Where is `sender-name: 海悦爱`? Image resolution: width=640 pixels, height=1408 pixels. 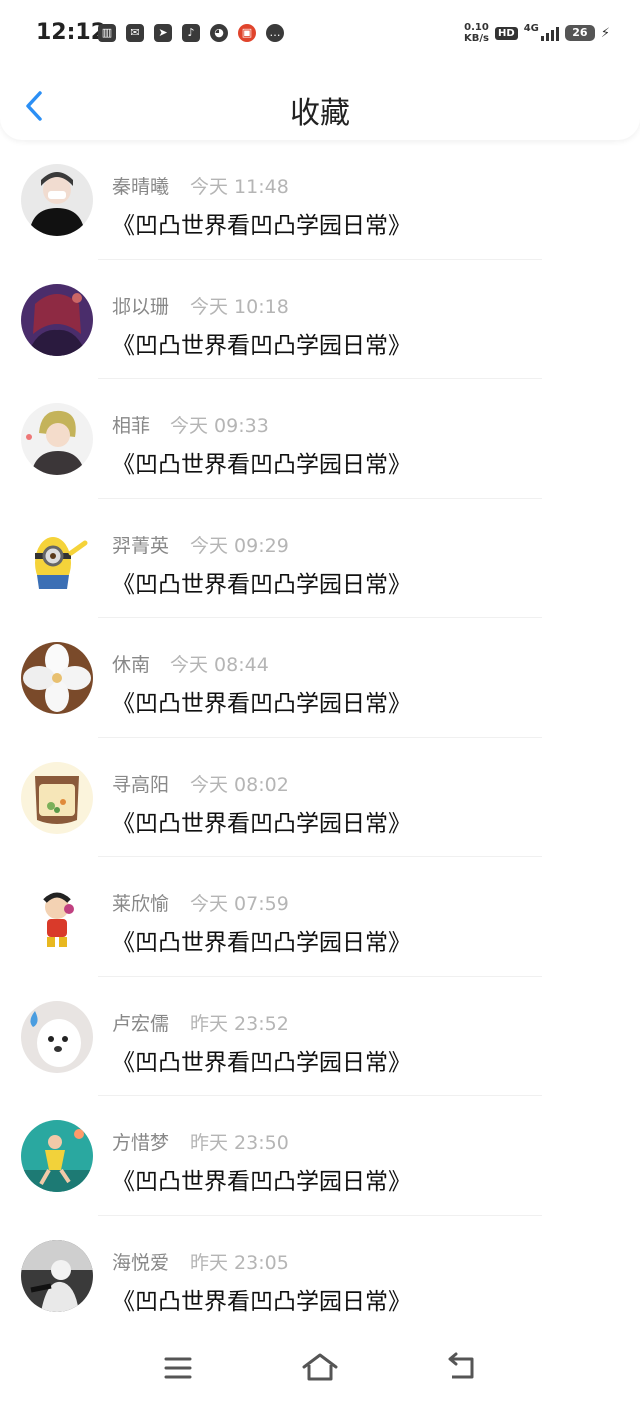
sender-name: 海悦爱 is located at coordinates (141, 1262).